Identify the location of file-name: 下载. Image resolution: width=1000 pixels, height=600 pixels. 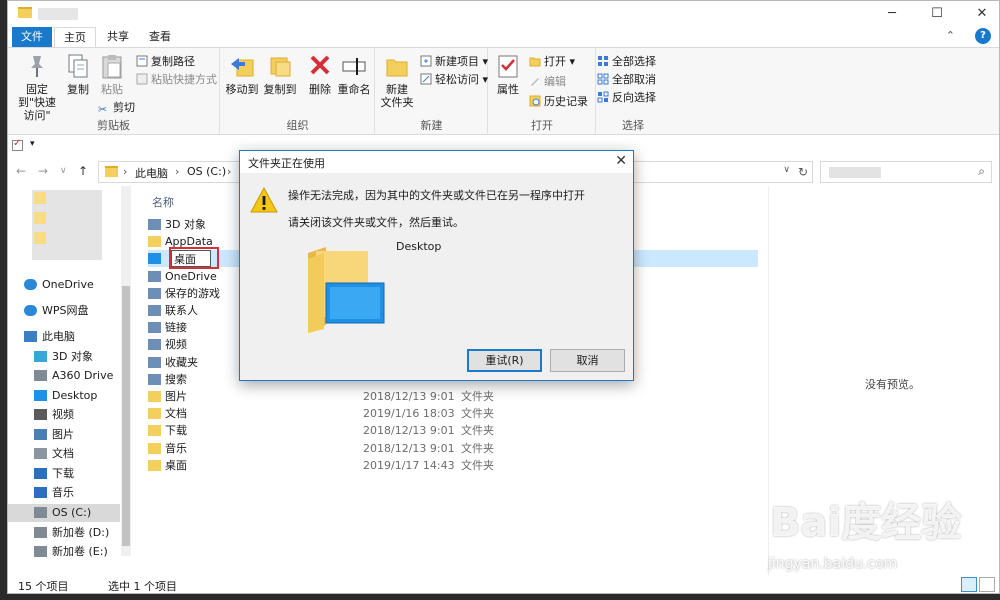
(176, 431).